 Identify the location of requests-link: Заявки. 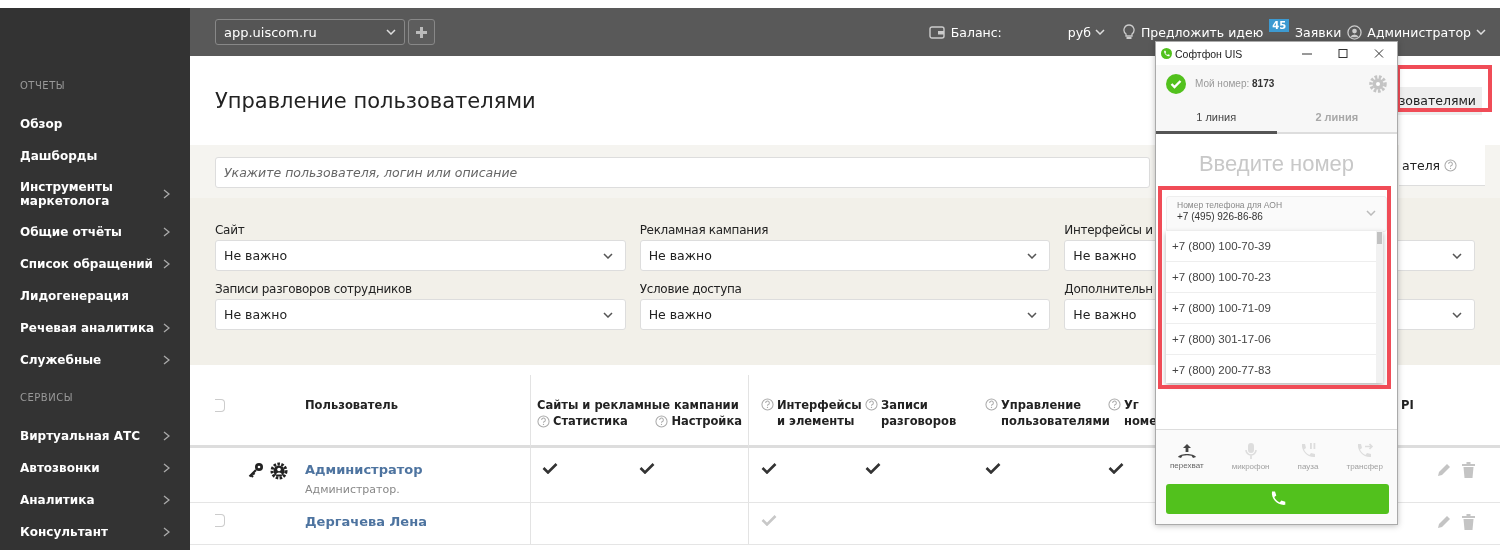
(1318, 32).